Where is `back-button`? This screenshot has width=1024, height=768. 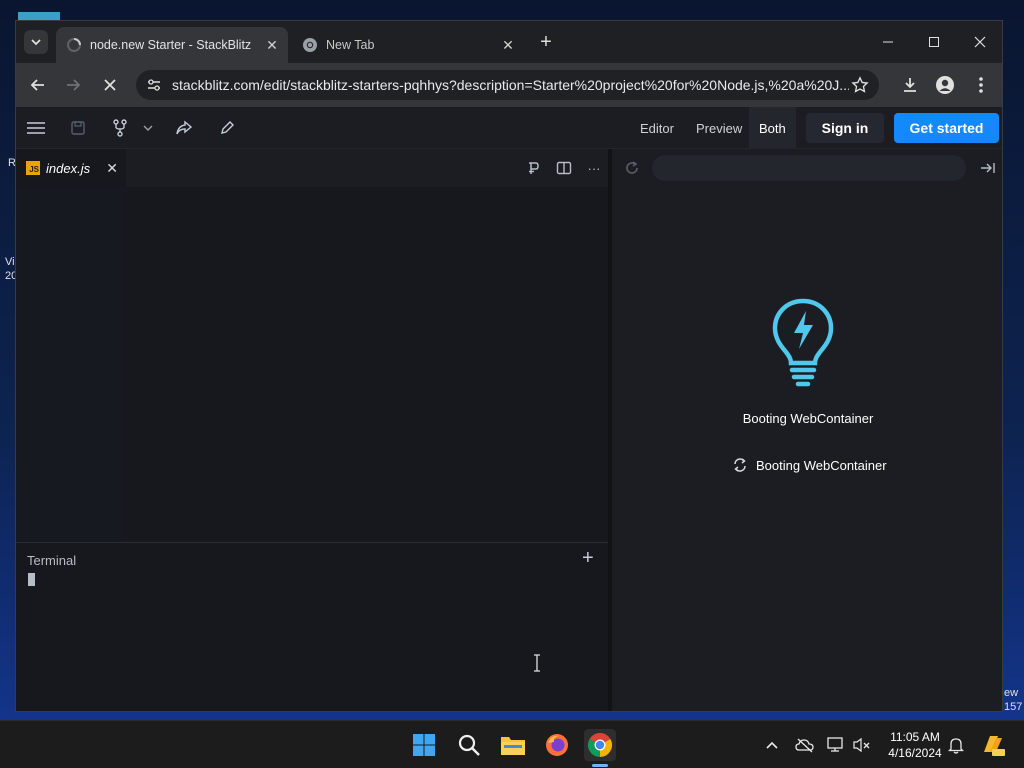 back-button is located at coordinates (38, 85).